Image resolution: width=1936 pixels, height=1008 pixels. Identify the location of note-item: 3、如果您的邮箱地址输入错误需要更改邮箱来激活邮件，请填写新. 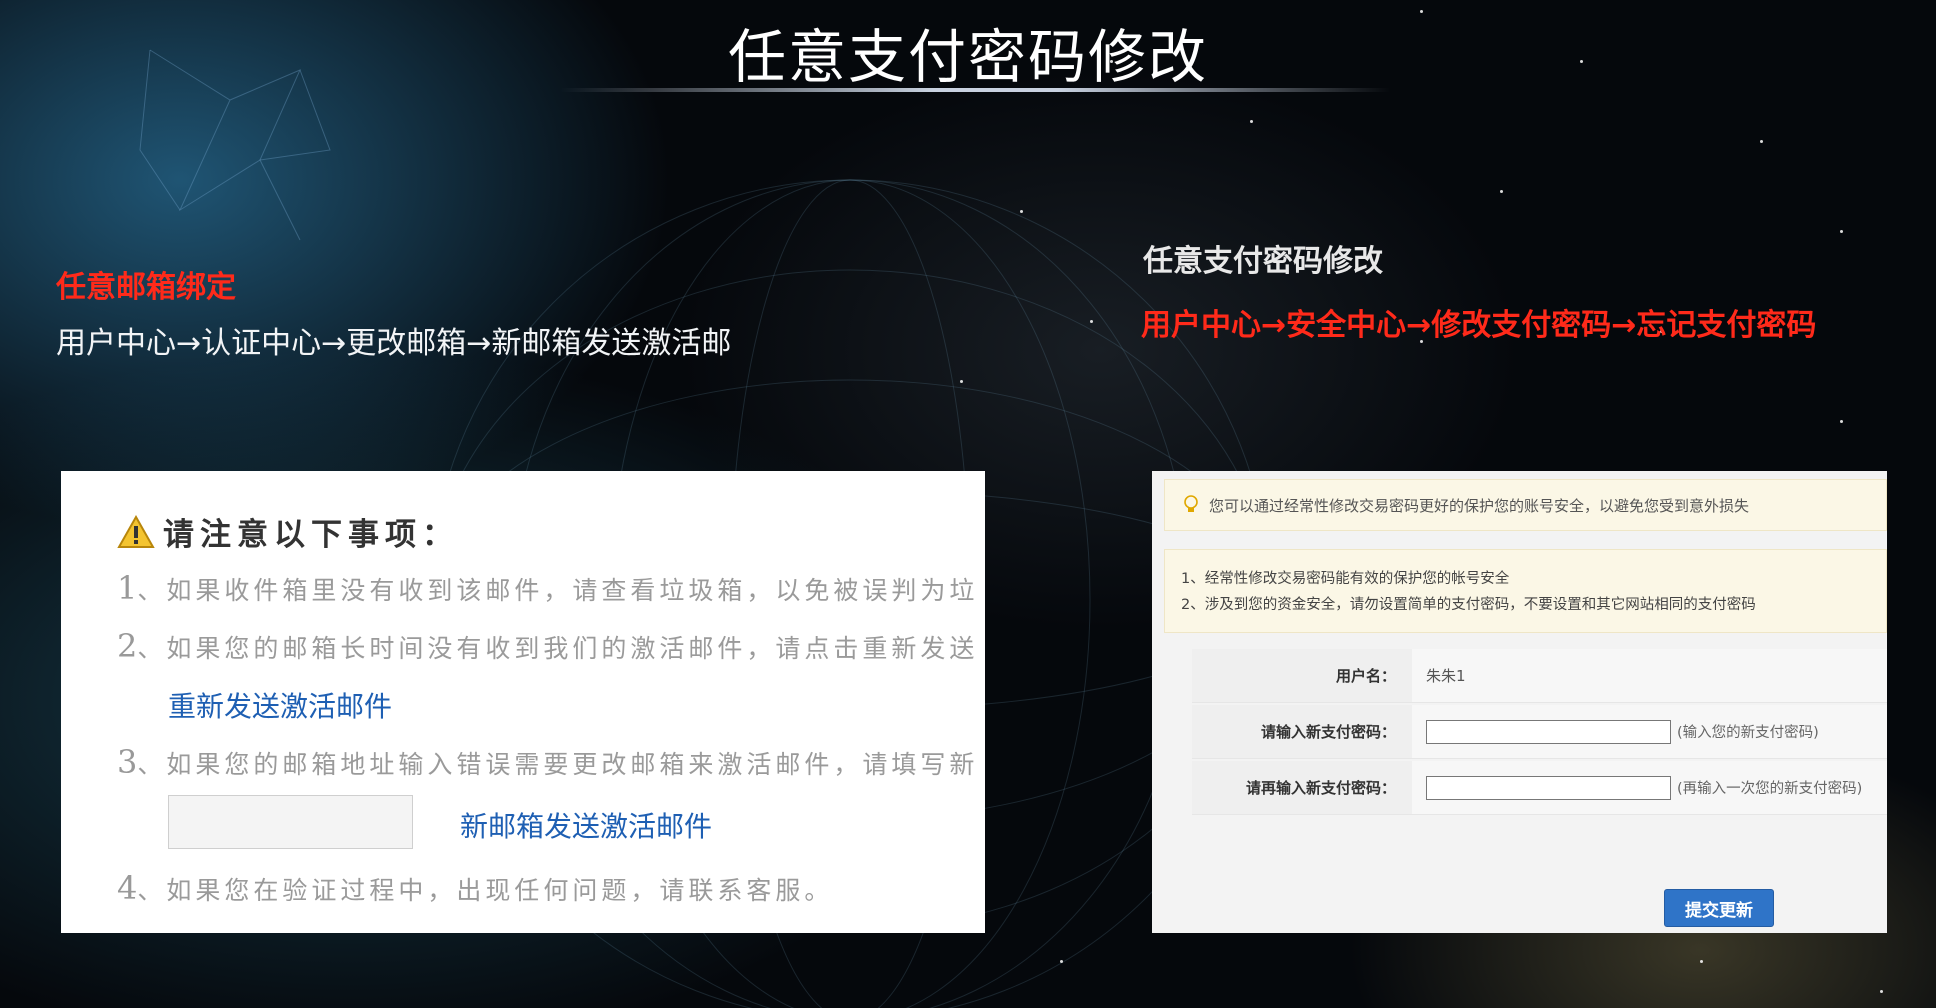
(548, 762).